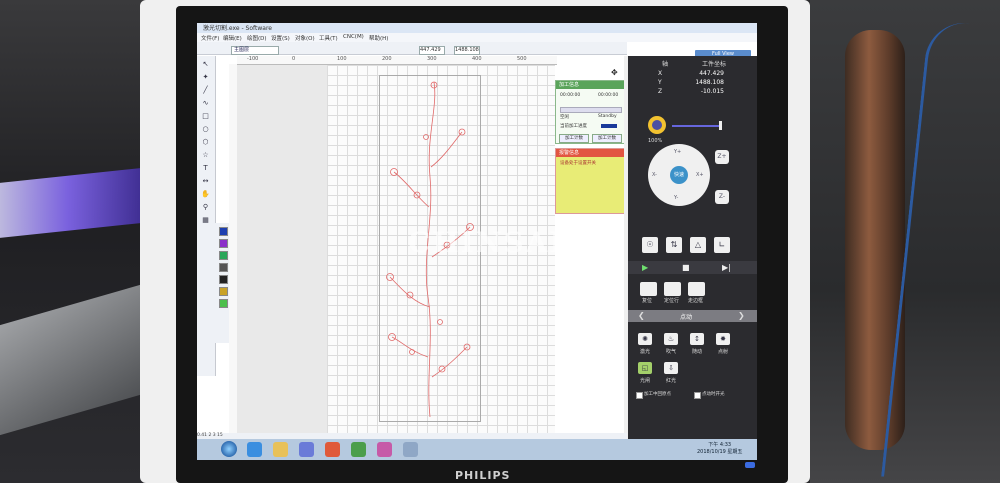 The height and width of the screenshot is (483, 1000). I want to click on menu-object: 对象(O), so click(305, 38).